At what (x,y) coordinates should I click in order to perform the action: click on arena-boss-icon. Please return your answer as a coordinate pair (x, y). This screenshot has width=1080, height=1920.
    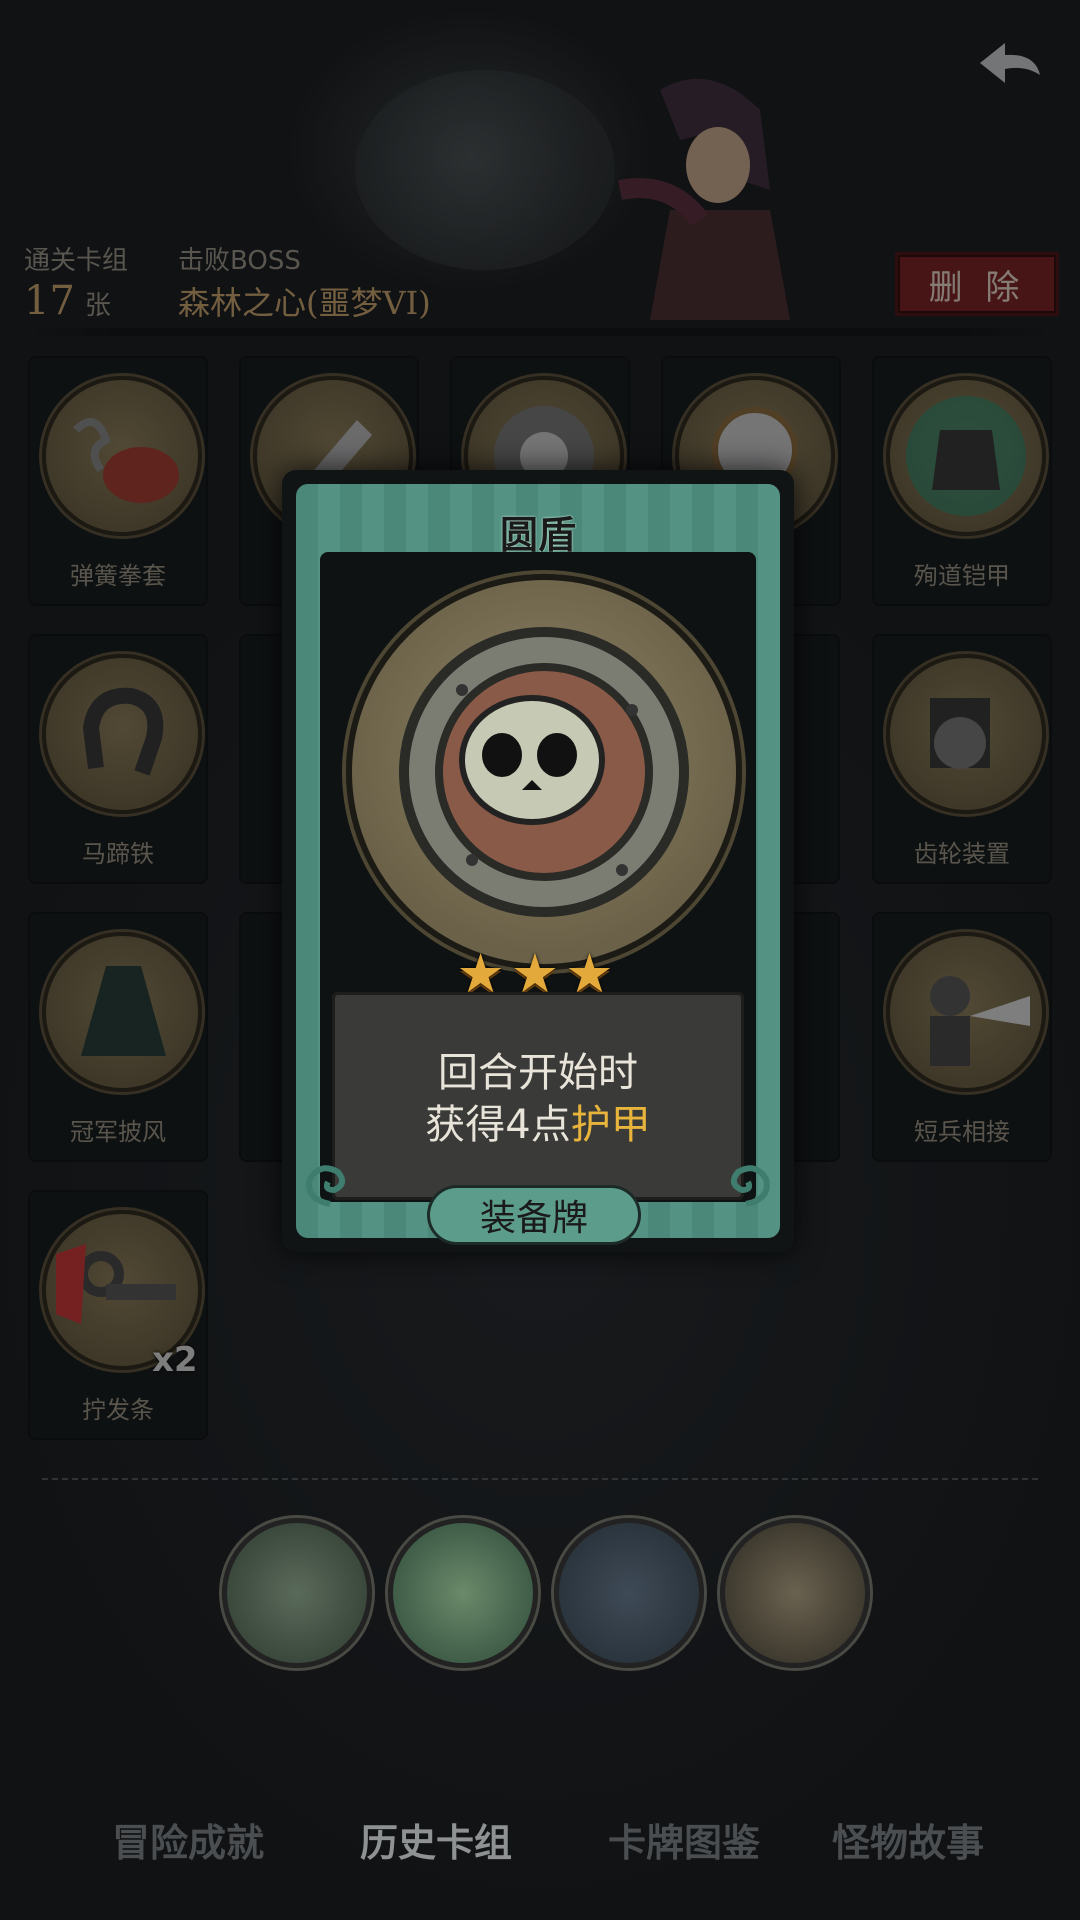
    Looking at the image, I should click on (795, 1593).